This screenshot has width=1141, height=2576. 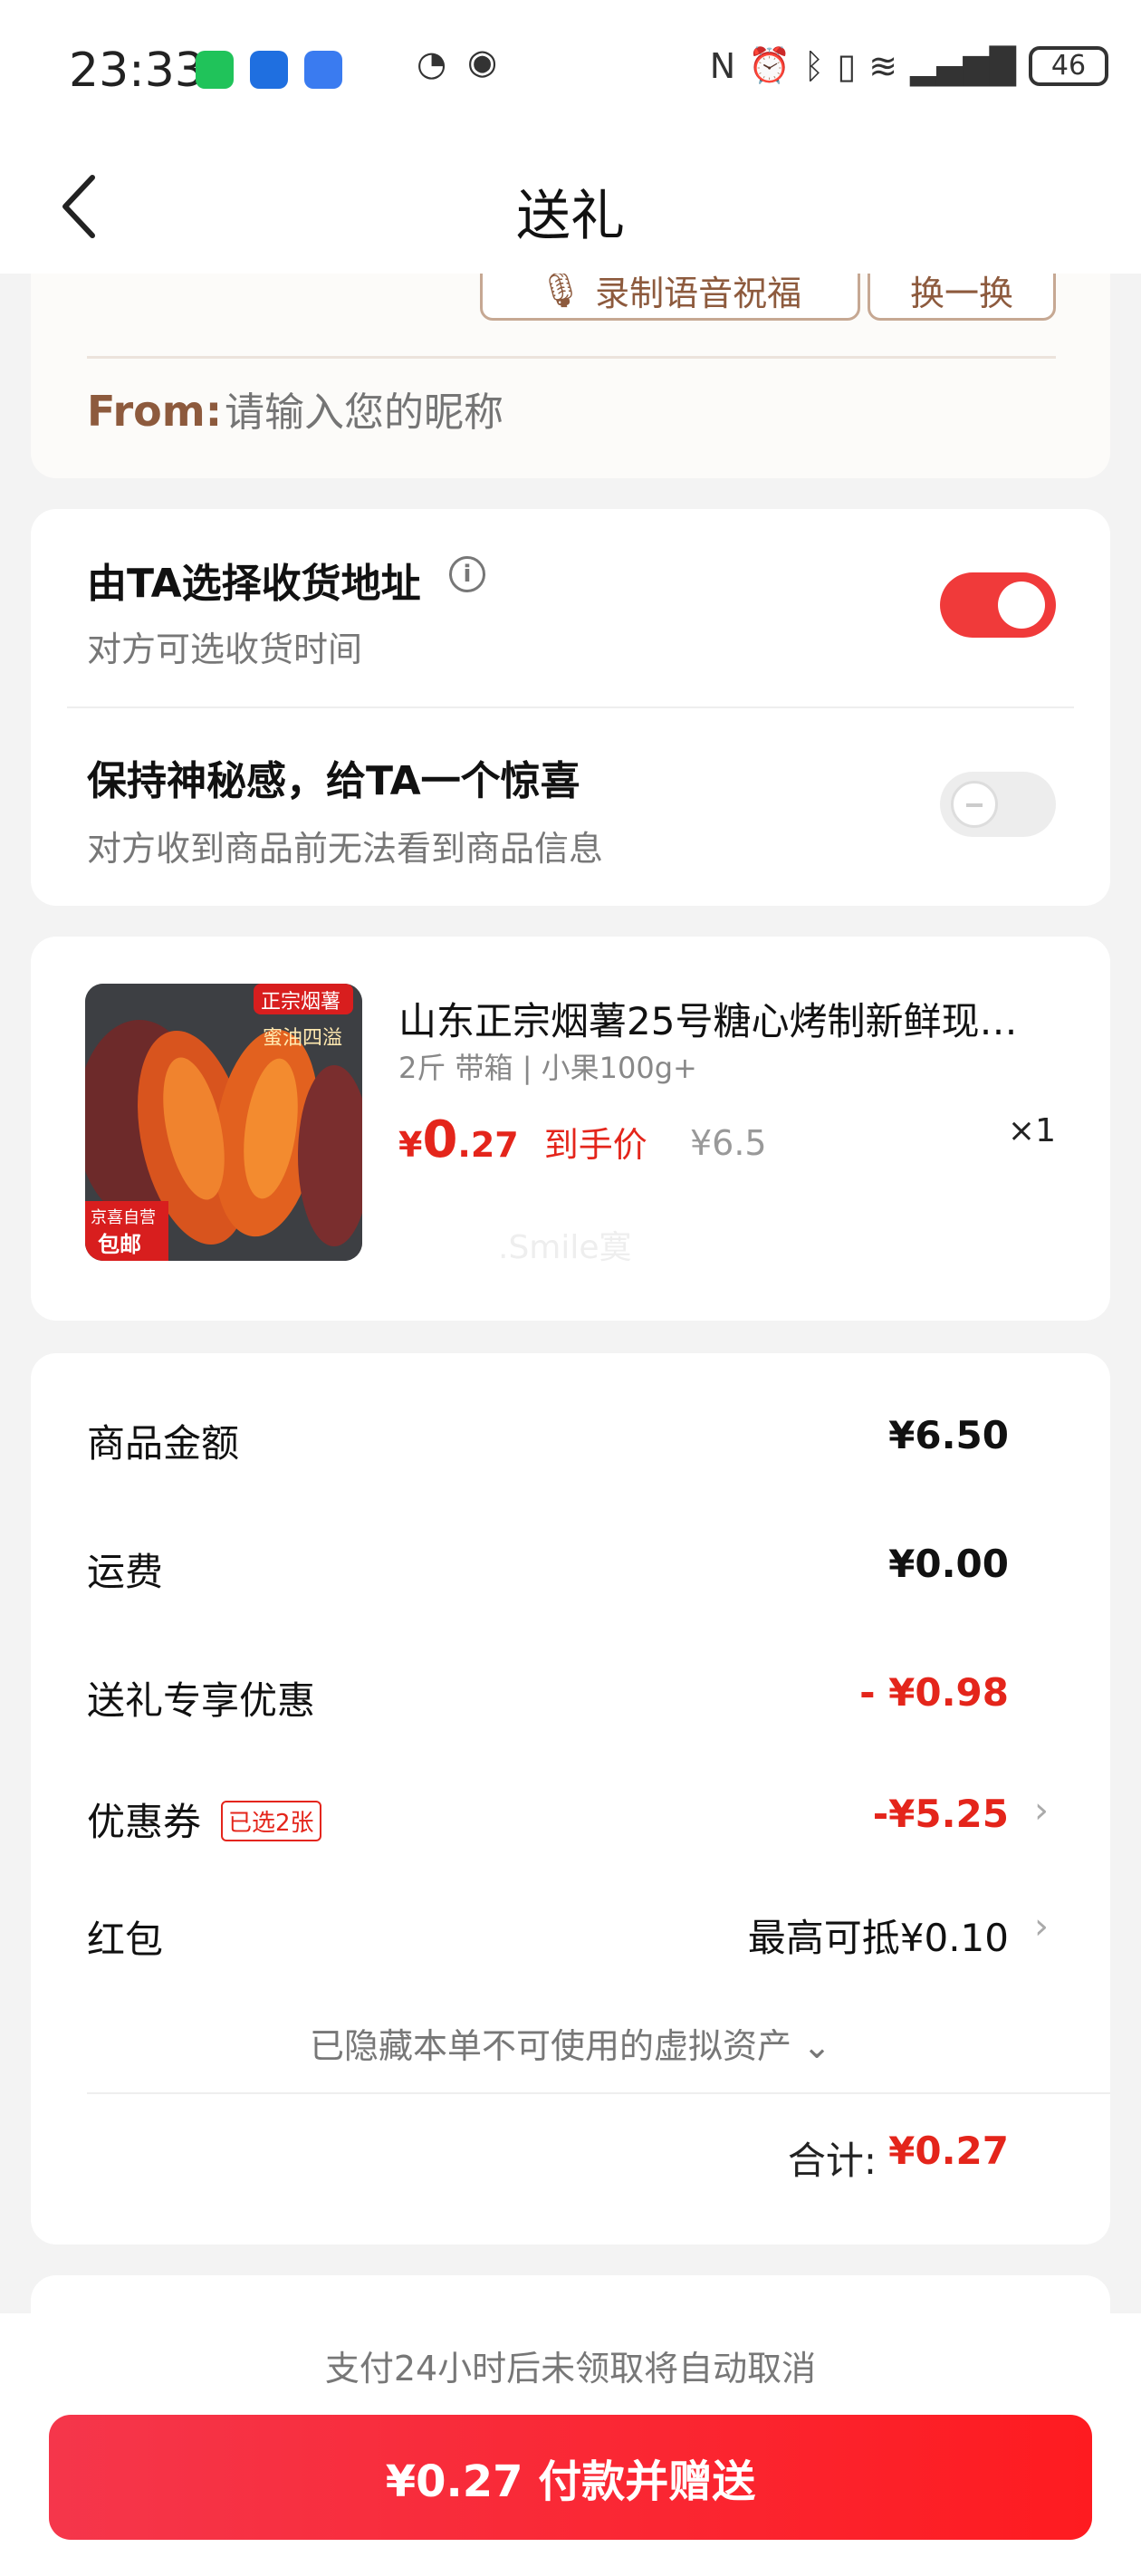 What do you see at coordinates (125, 1937) in the screenshot?
I see `red-packet-label: 红包` at bounding box center [125, 1937].